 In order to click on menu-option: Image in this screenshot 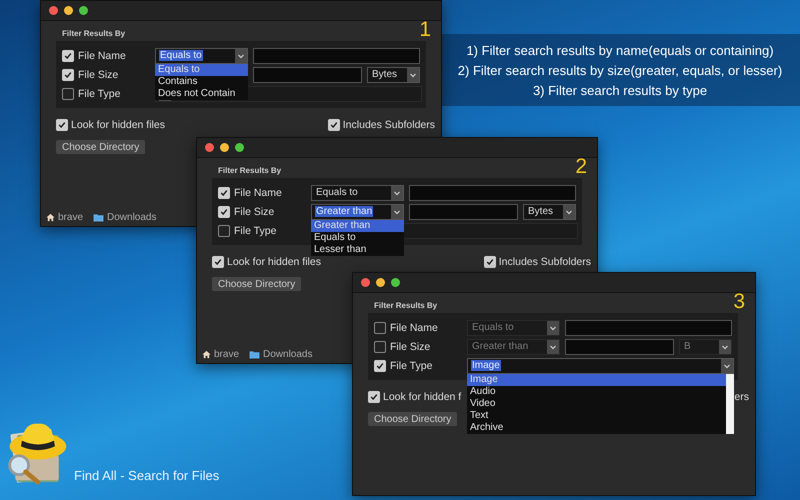, I will do `click(596, 380)`.